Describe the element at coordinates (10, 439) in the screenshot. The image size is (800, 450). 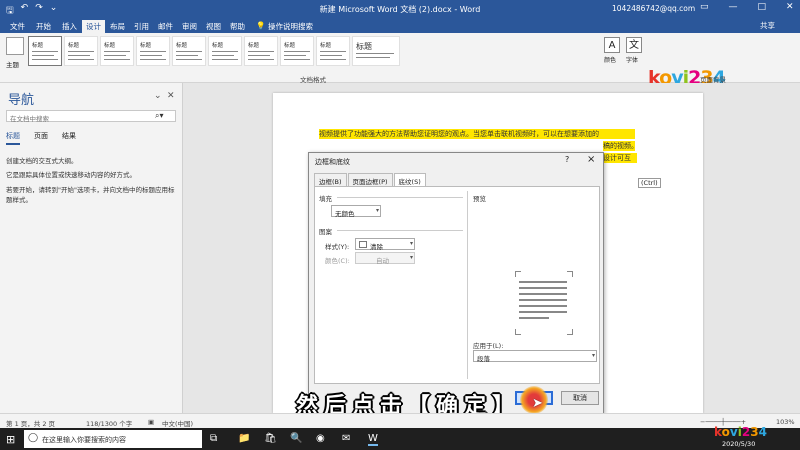
I see `windows-start-icon: ⊞` at that location.